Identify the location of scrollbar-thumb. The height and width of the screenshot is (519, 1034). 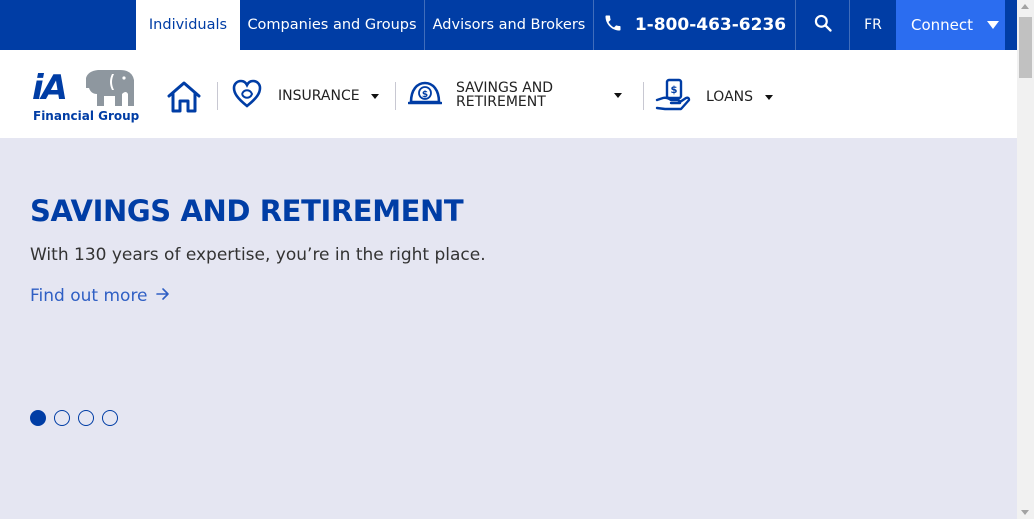
(1025, 47).